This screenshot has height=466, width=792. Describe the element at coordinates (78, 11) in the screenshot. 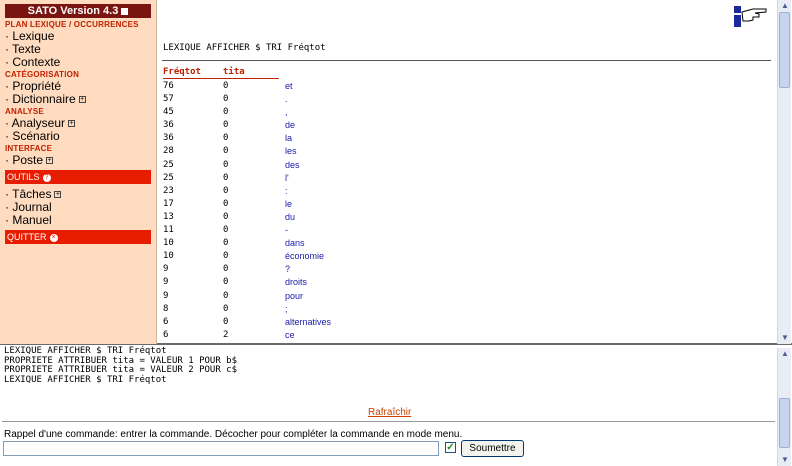

I see `app-title: SATO Version 4.3` at that location.